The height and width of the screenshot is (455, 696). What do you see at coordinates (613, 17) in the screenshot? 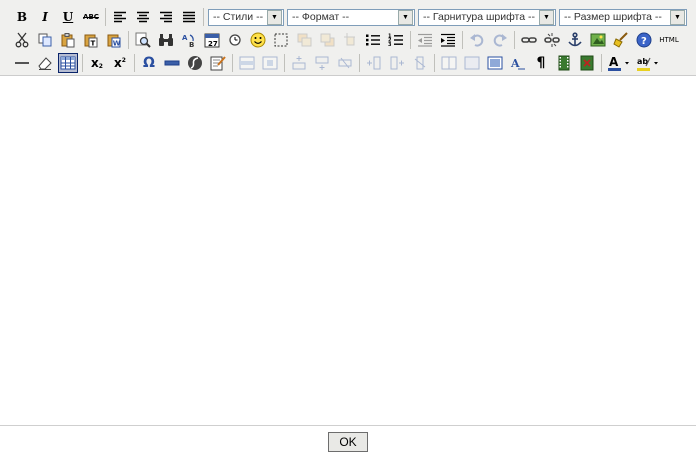
I see `font-size-select-value: -- Размер шрифта --` at bounding box center [613, 17].